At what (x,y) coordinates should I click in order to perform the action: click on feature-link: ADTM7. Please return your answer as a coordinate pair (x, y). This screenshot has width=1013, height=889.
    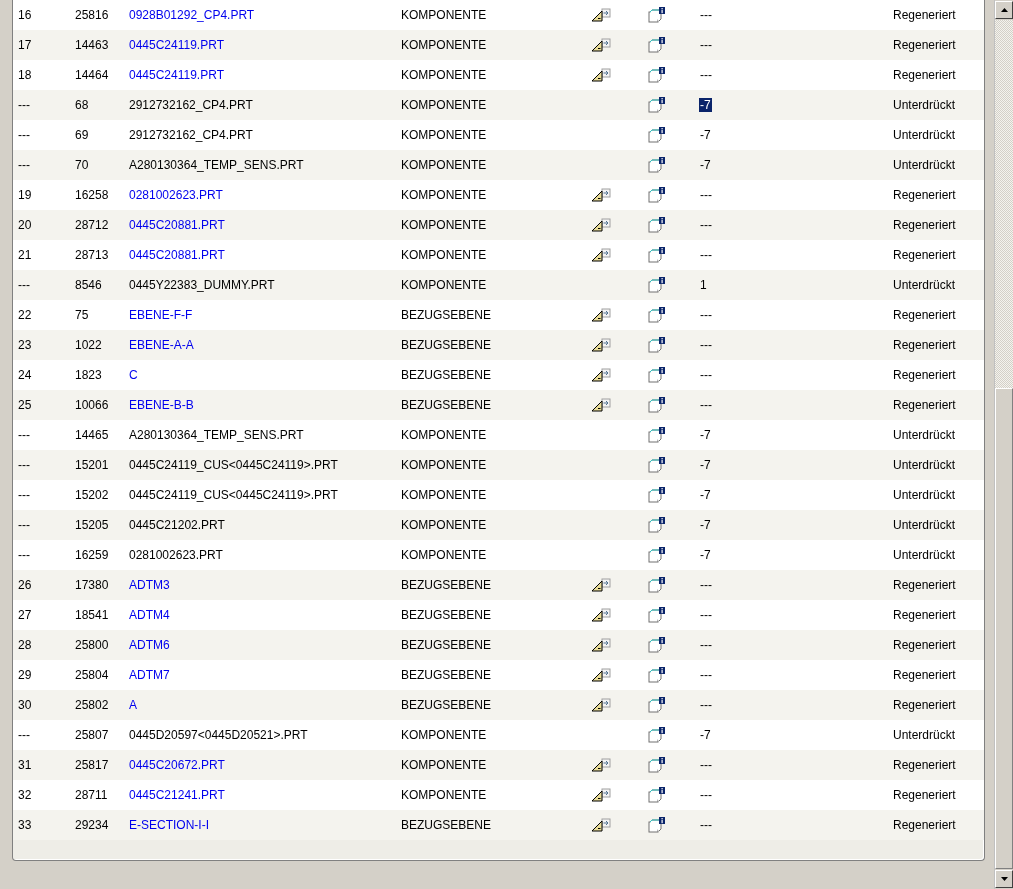
    Looking at the image, I should click on (149, 675).